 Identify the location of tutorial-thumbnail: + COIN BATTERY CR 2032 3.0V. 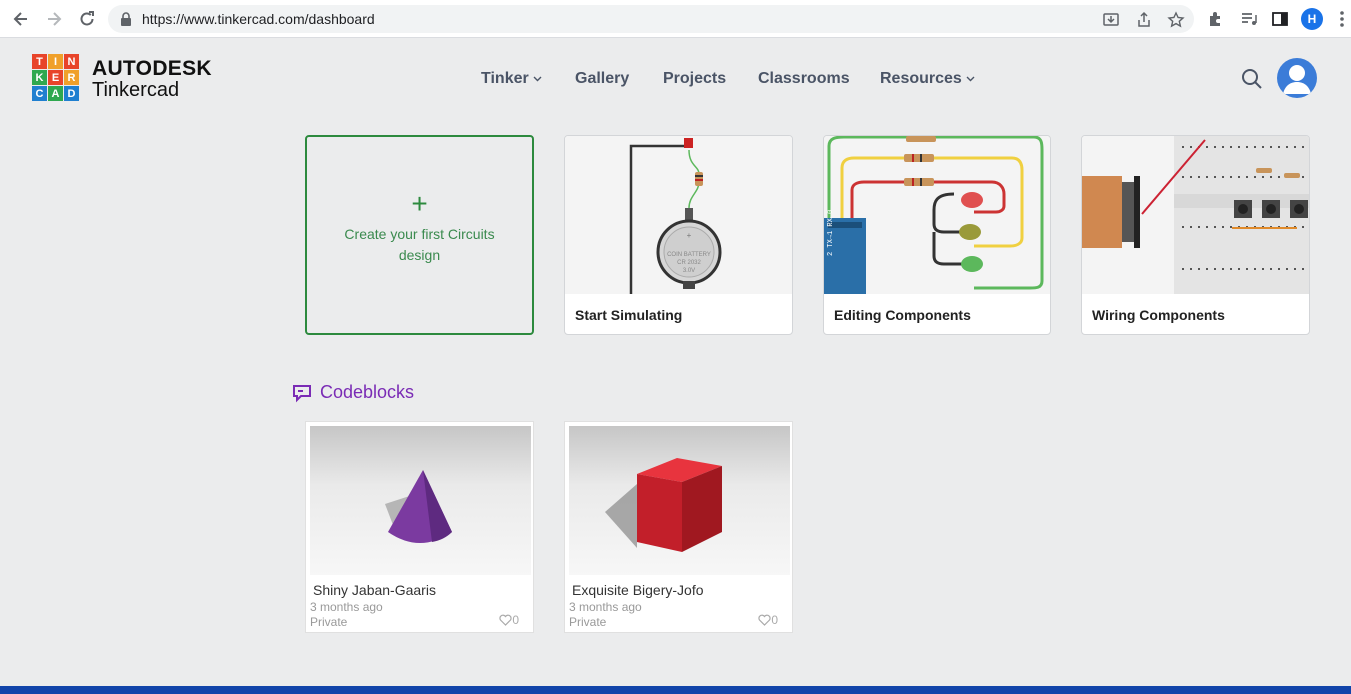
(678, 215).